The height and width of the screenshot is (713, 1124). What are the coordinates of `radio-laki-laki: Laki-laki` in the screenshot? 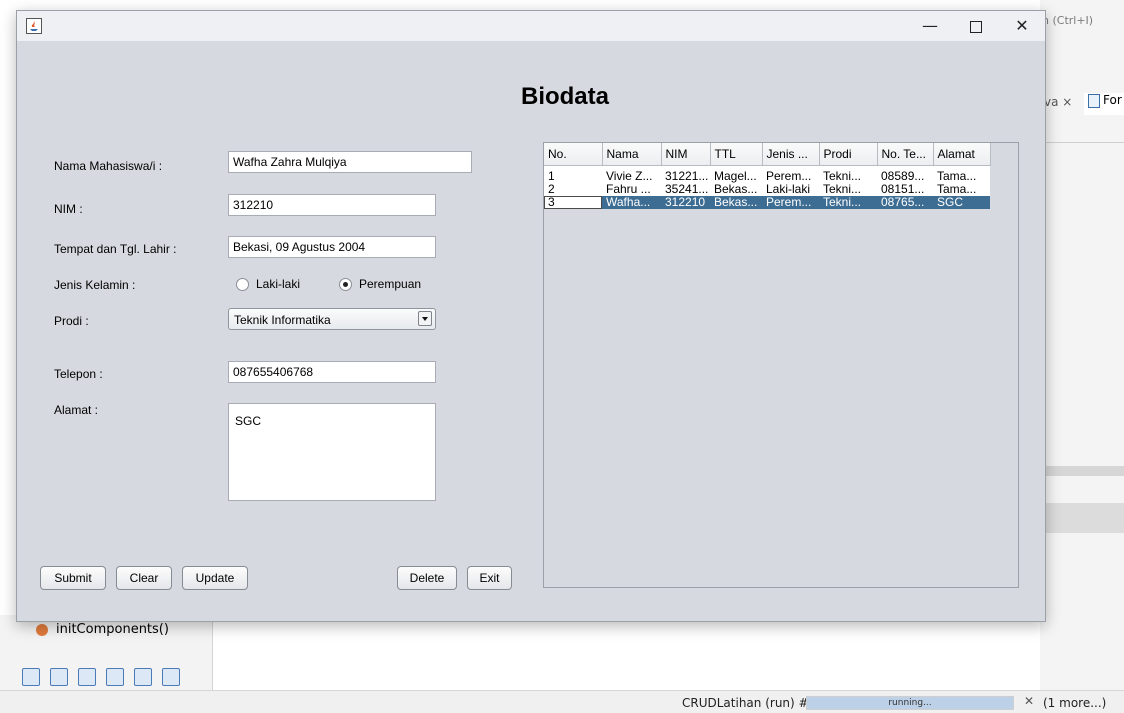 It's located at (268, 284).